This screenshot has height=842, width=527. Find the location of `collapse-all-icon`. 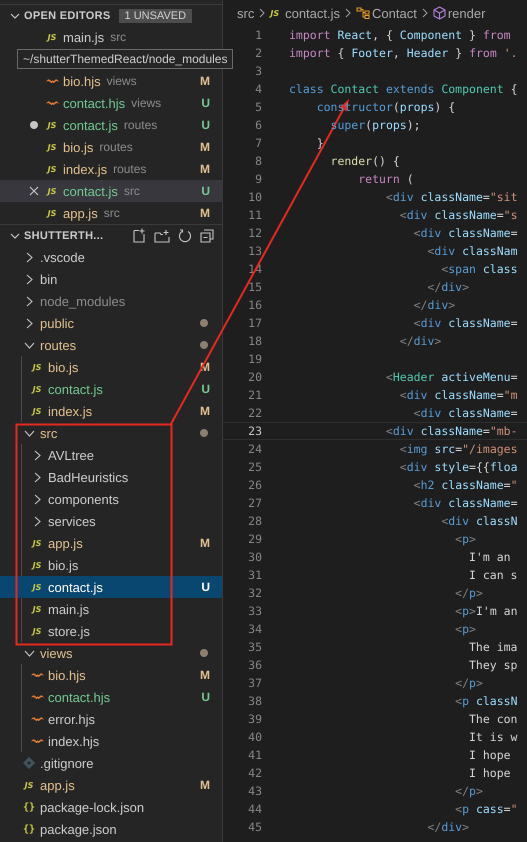

collapse-all-icon is located at coordinates (207, 235).